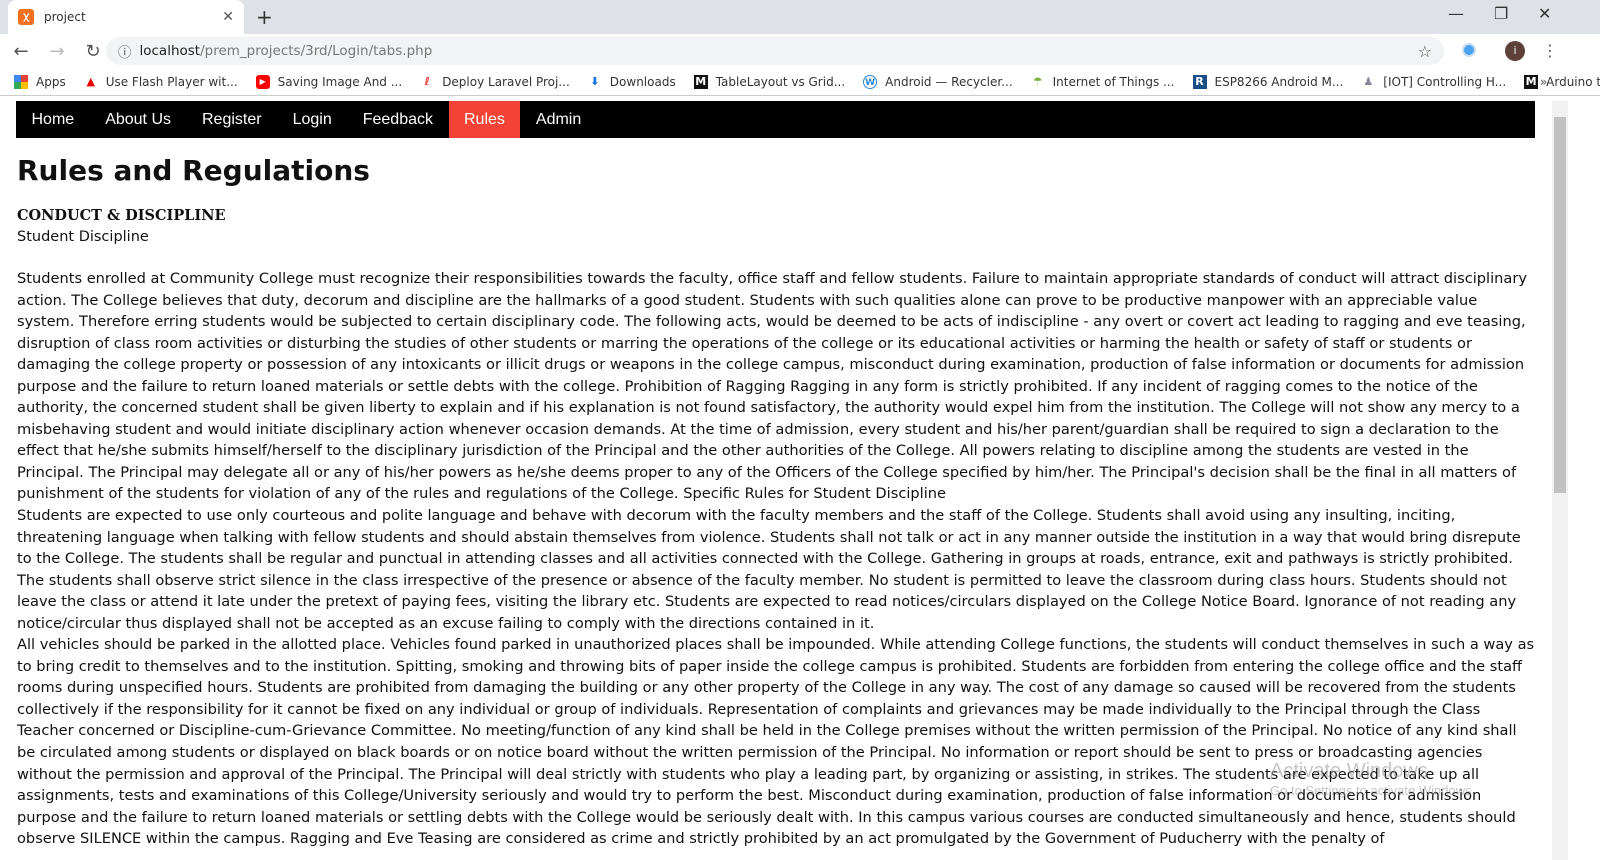 The height and width of the screenshot is (860, 1600). I want to click on android-icon: ☂, so click(1037, 81).